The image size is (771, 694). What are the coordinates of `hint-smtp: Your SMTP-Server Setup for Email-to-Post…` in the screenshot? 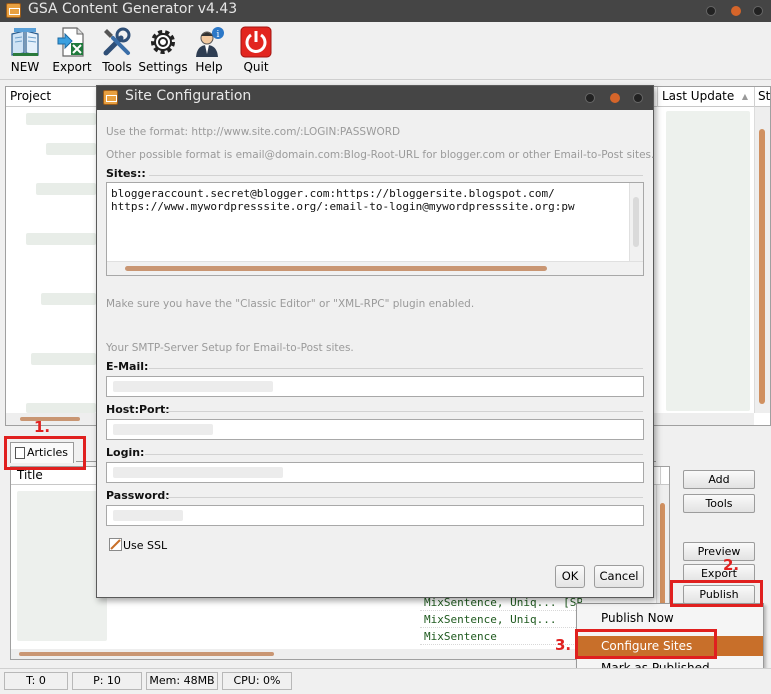 It's located at (230, 348).